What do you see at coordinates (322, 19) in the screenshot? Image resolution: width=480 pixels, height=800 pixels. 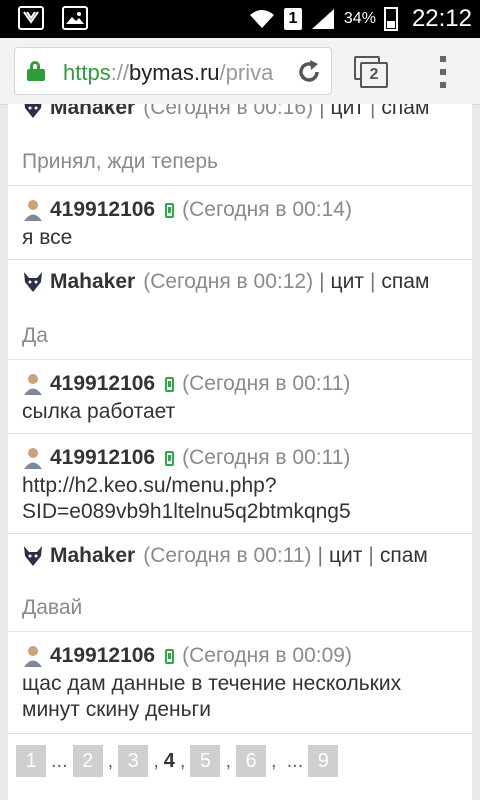 I see `signal-icon` at bounding box center [322, 19].